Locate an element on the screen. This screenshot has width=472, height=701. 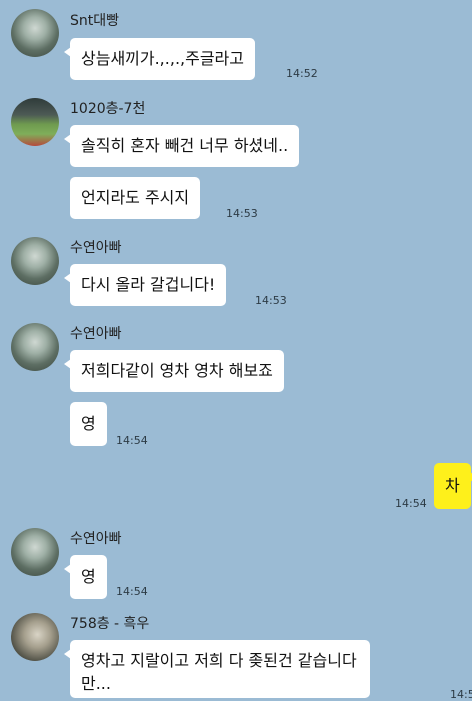
message-bubble: 저희다같이 영차 영차 해보죠 is located at coordinates (174, 371).